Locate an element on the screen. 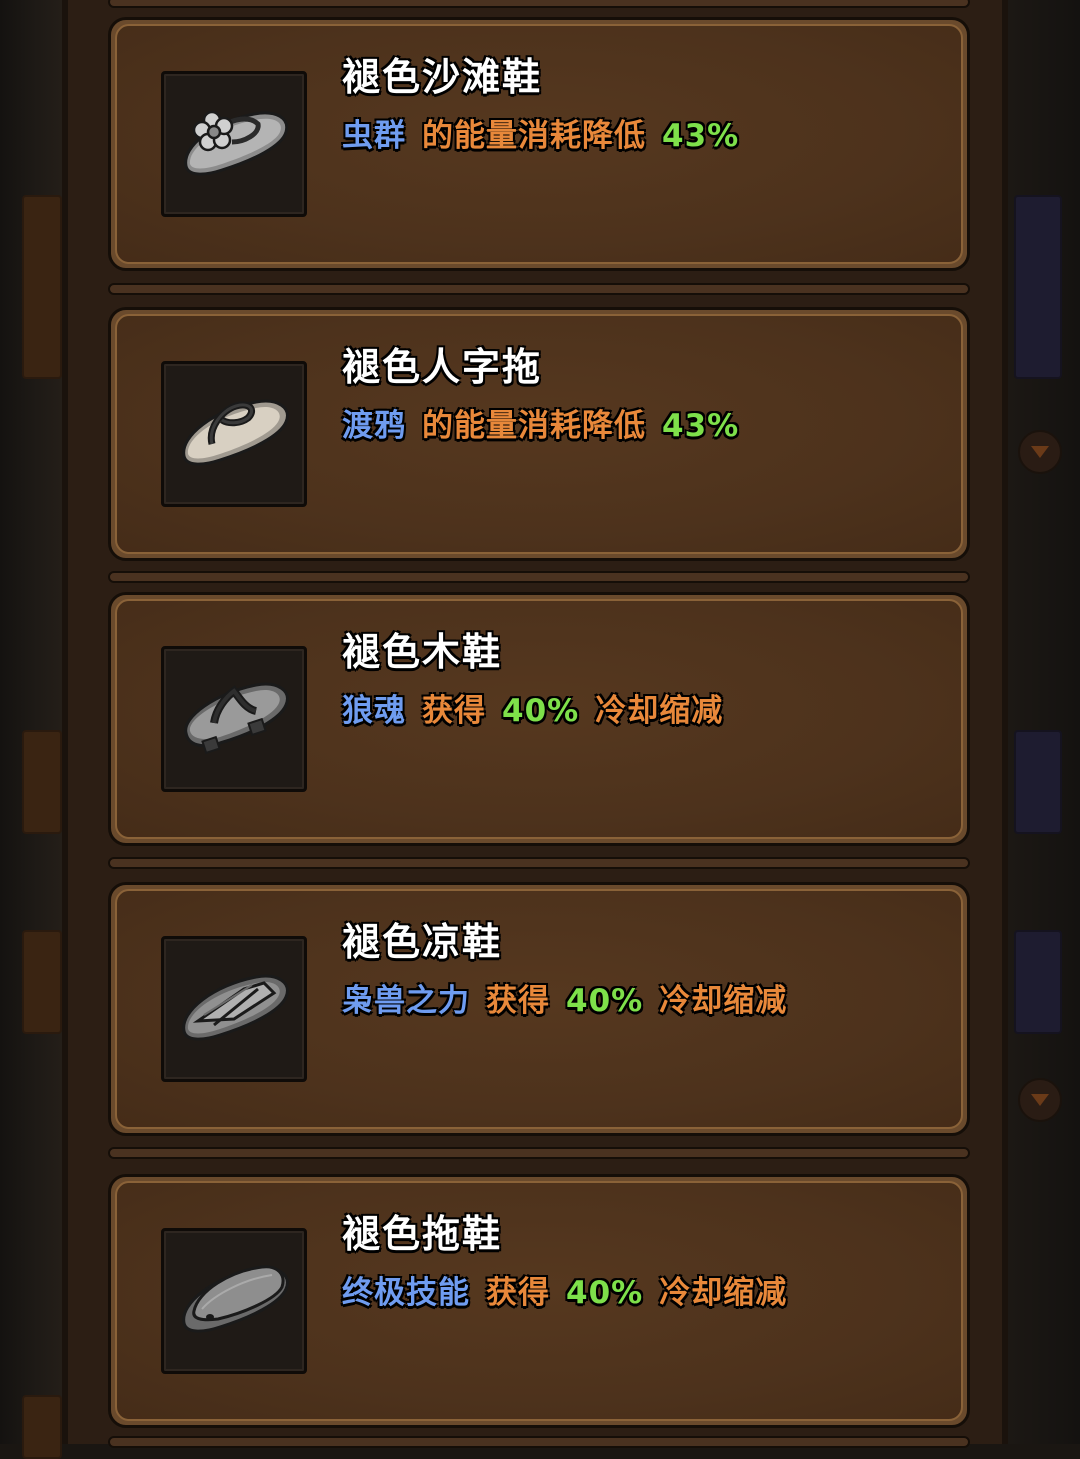 The image size is (1080, 1459). list-item: 褪色木鞋 狼魂 获得 40% 冷却缩减 is located at coordinates (539, 719).